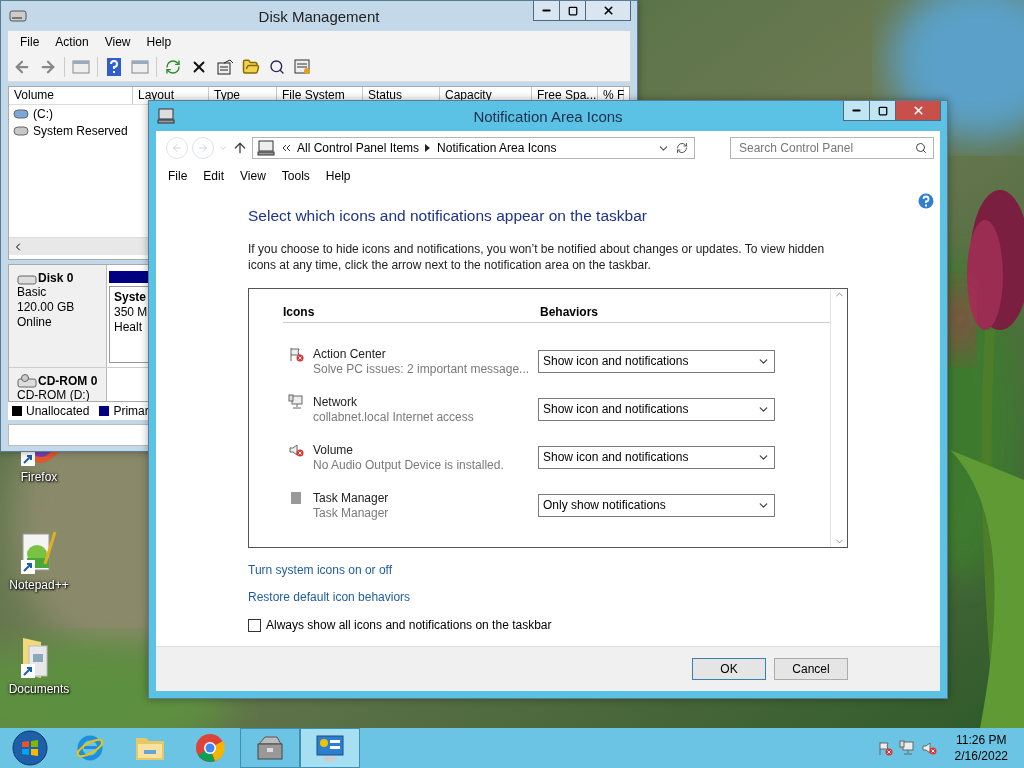 Image resolution: width=1024 pixels, height=768 pixels. What do you see at coordinates (408, 465) in the screenshot?
I see `icon-description: No Audio Output Device is installed.` at bounding box center [408, 465].